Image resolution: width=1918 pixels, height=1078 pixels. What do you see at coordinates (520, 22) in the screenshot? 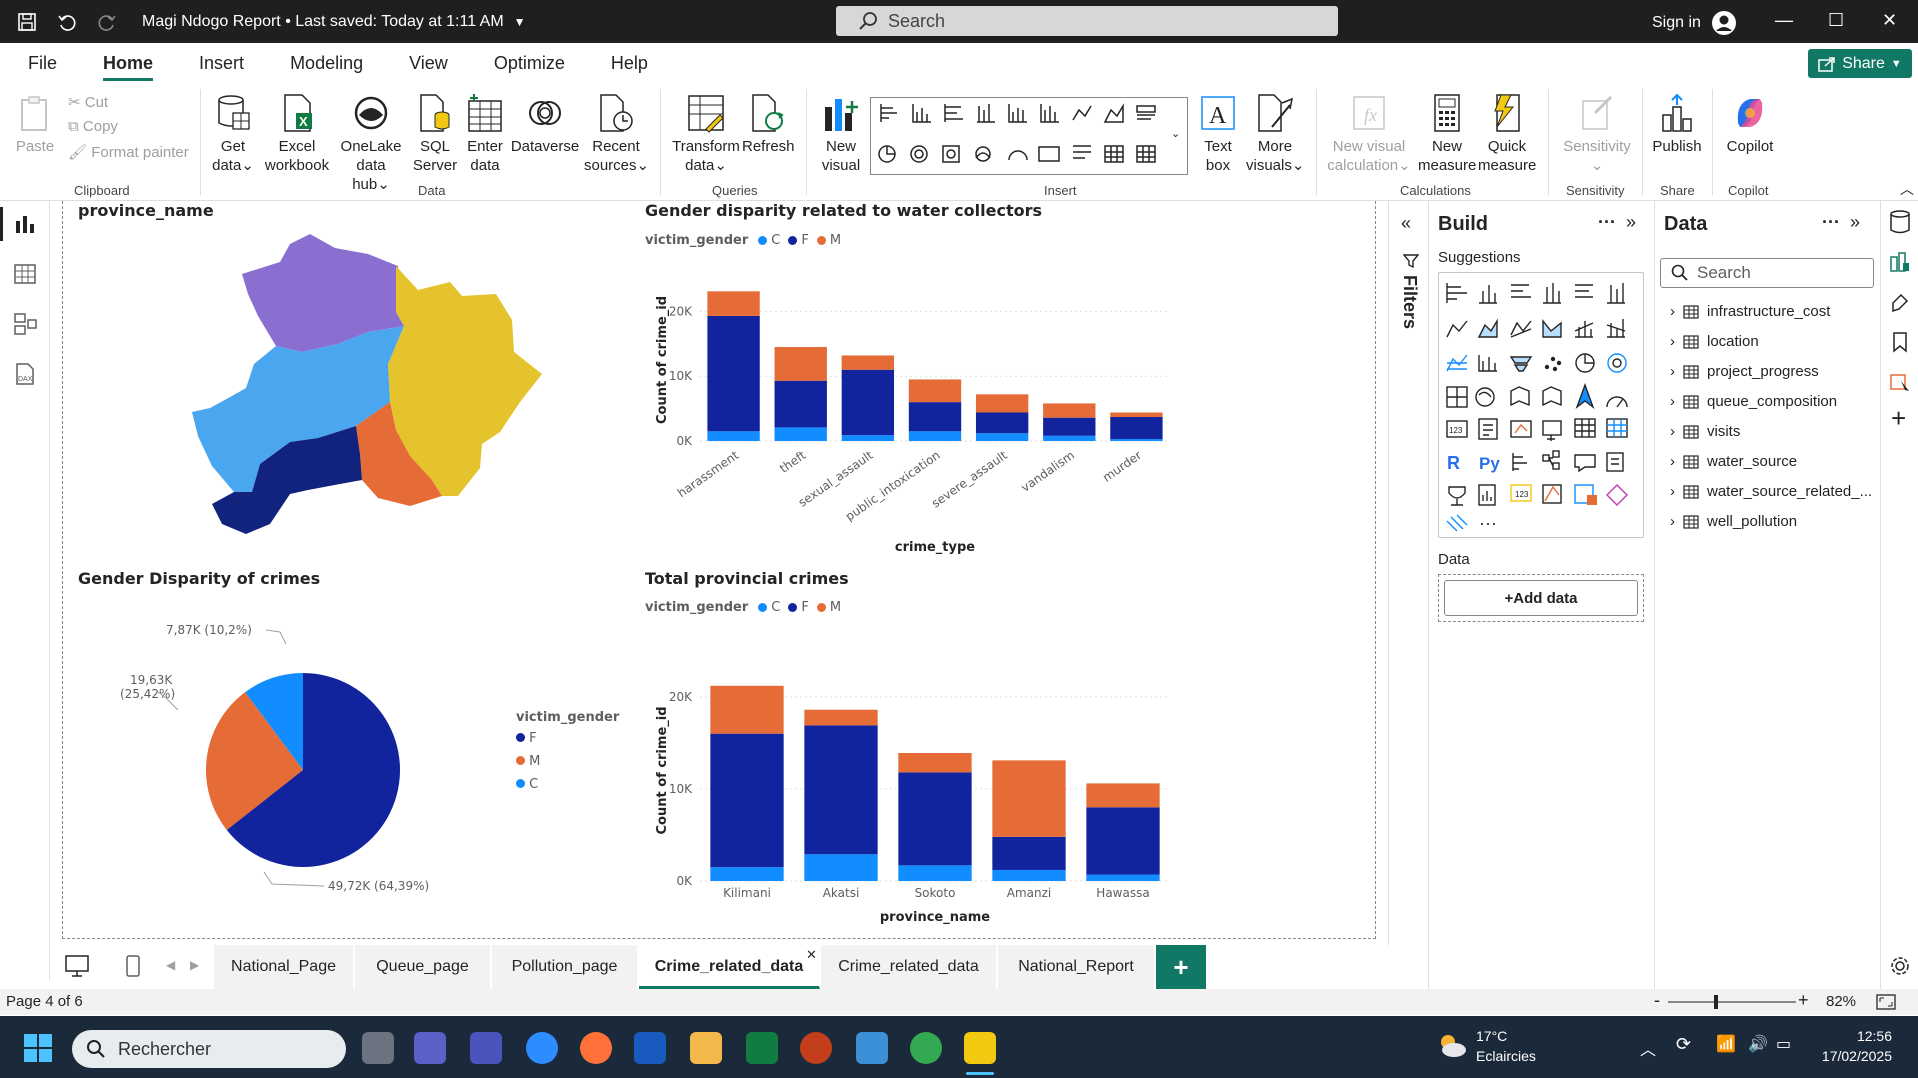
I see `title-dropdown-icon: ▼` at bounding box center [520, 22].